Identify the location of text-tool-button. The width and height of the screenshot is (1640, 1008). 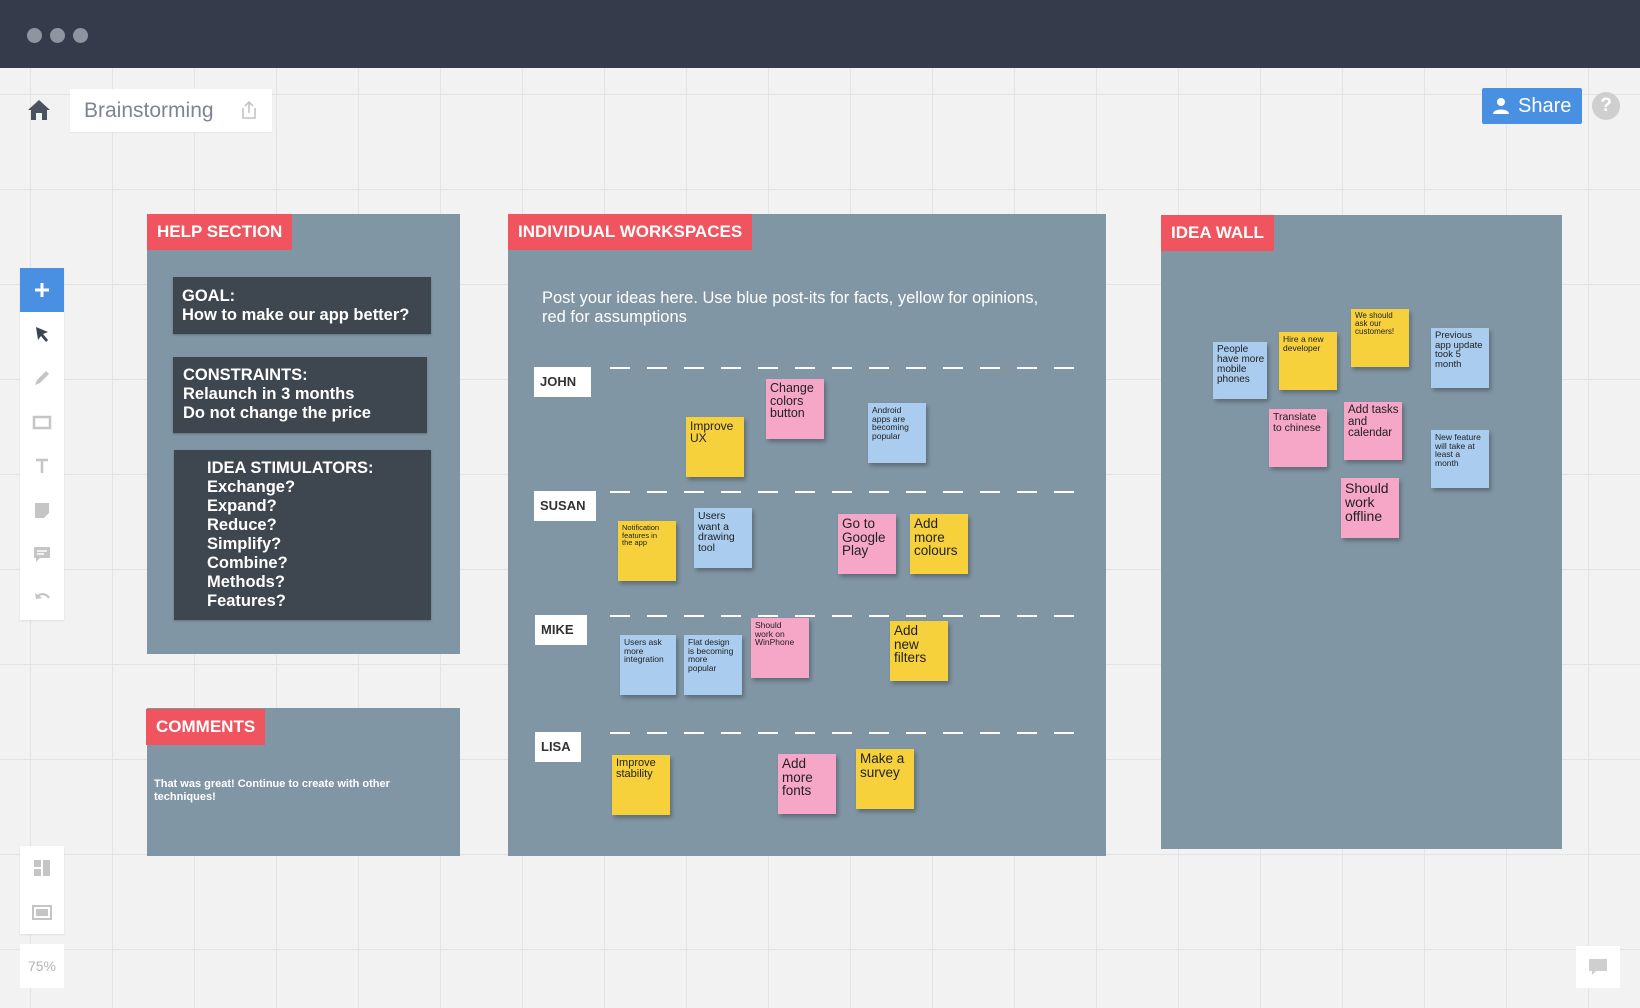
(42, 466).